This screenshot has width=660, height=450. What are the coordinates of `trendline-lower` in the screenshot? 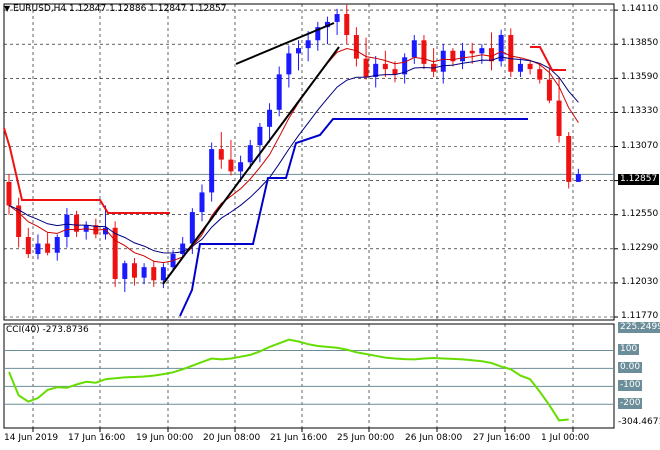 It's located at (251, 165).